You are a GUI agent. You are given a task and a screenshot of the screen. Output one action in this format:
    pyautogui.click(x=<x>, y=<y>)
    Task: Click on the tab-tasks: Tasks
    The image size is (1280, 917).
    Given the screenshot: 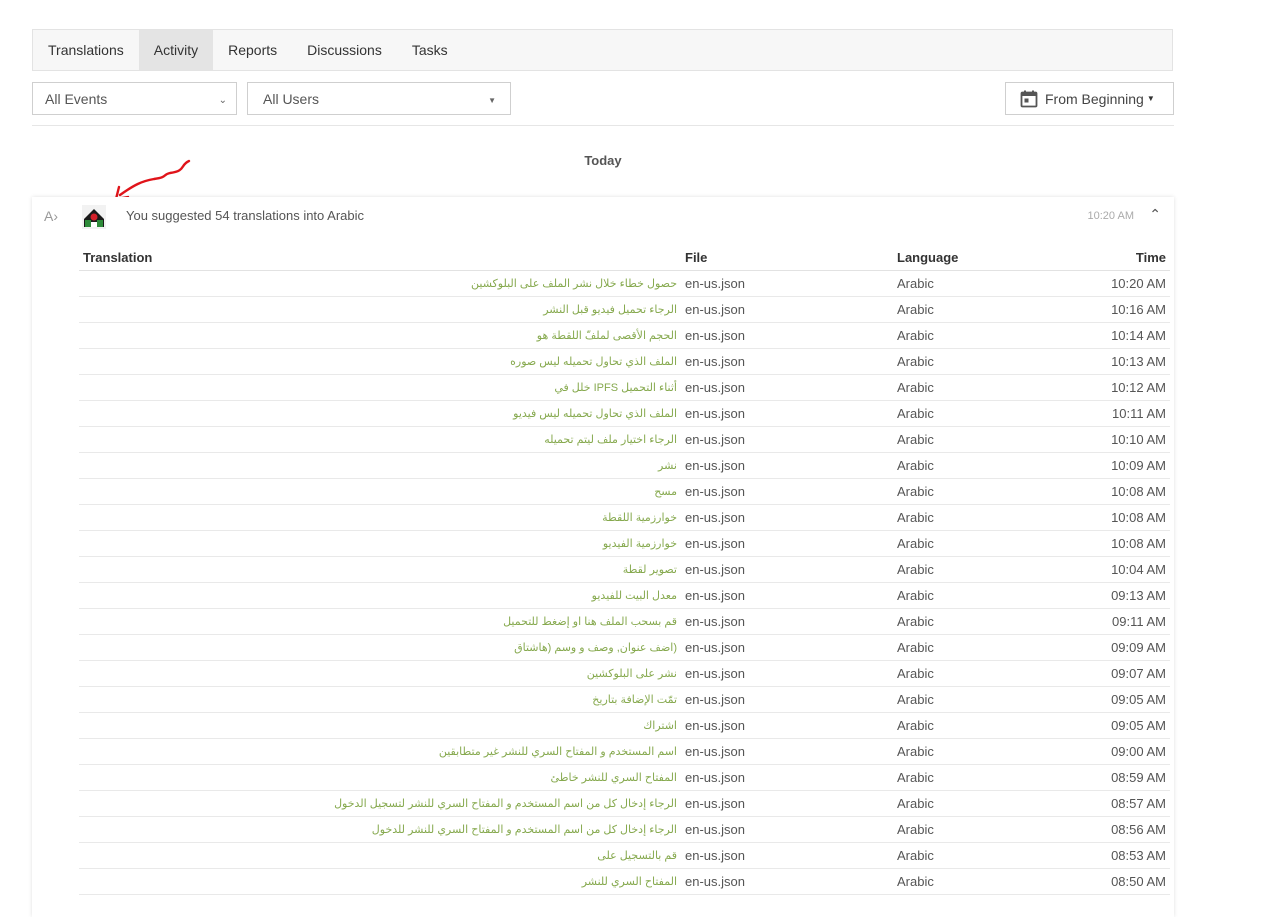 What is the action you would take?
    pyautogui.click(x=430, y=50)
    